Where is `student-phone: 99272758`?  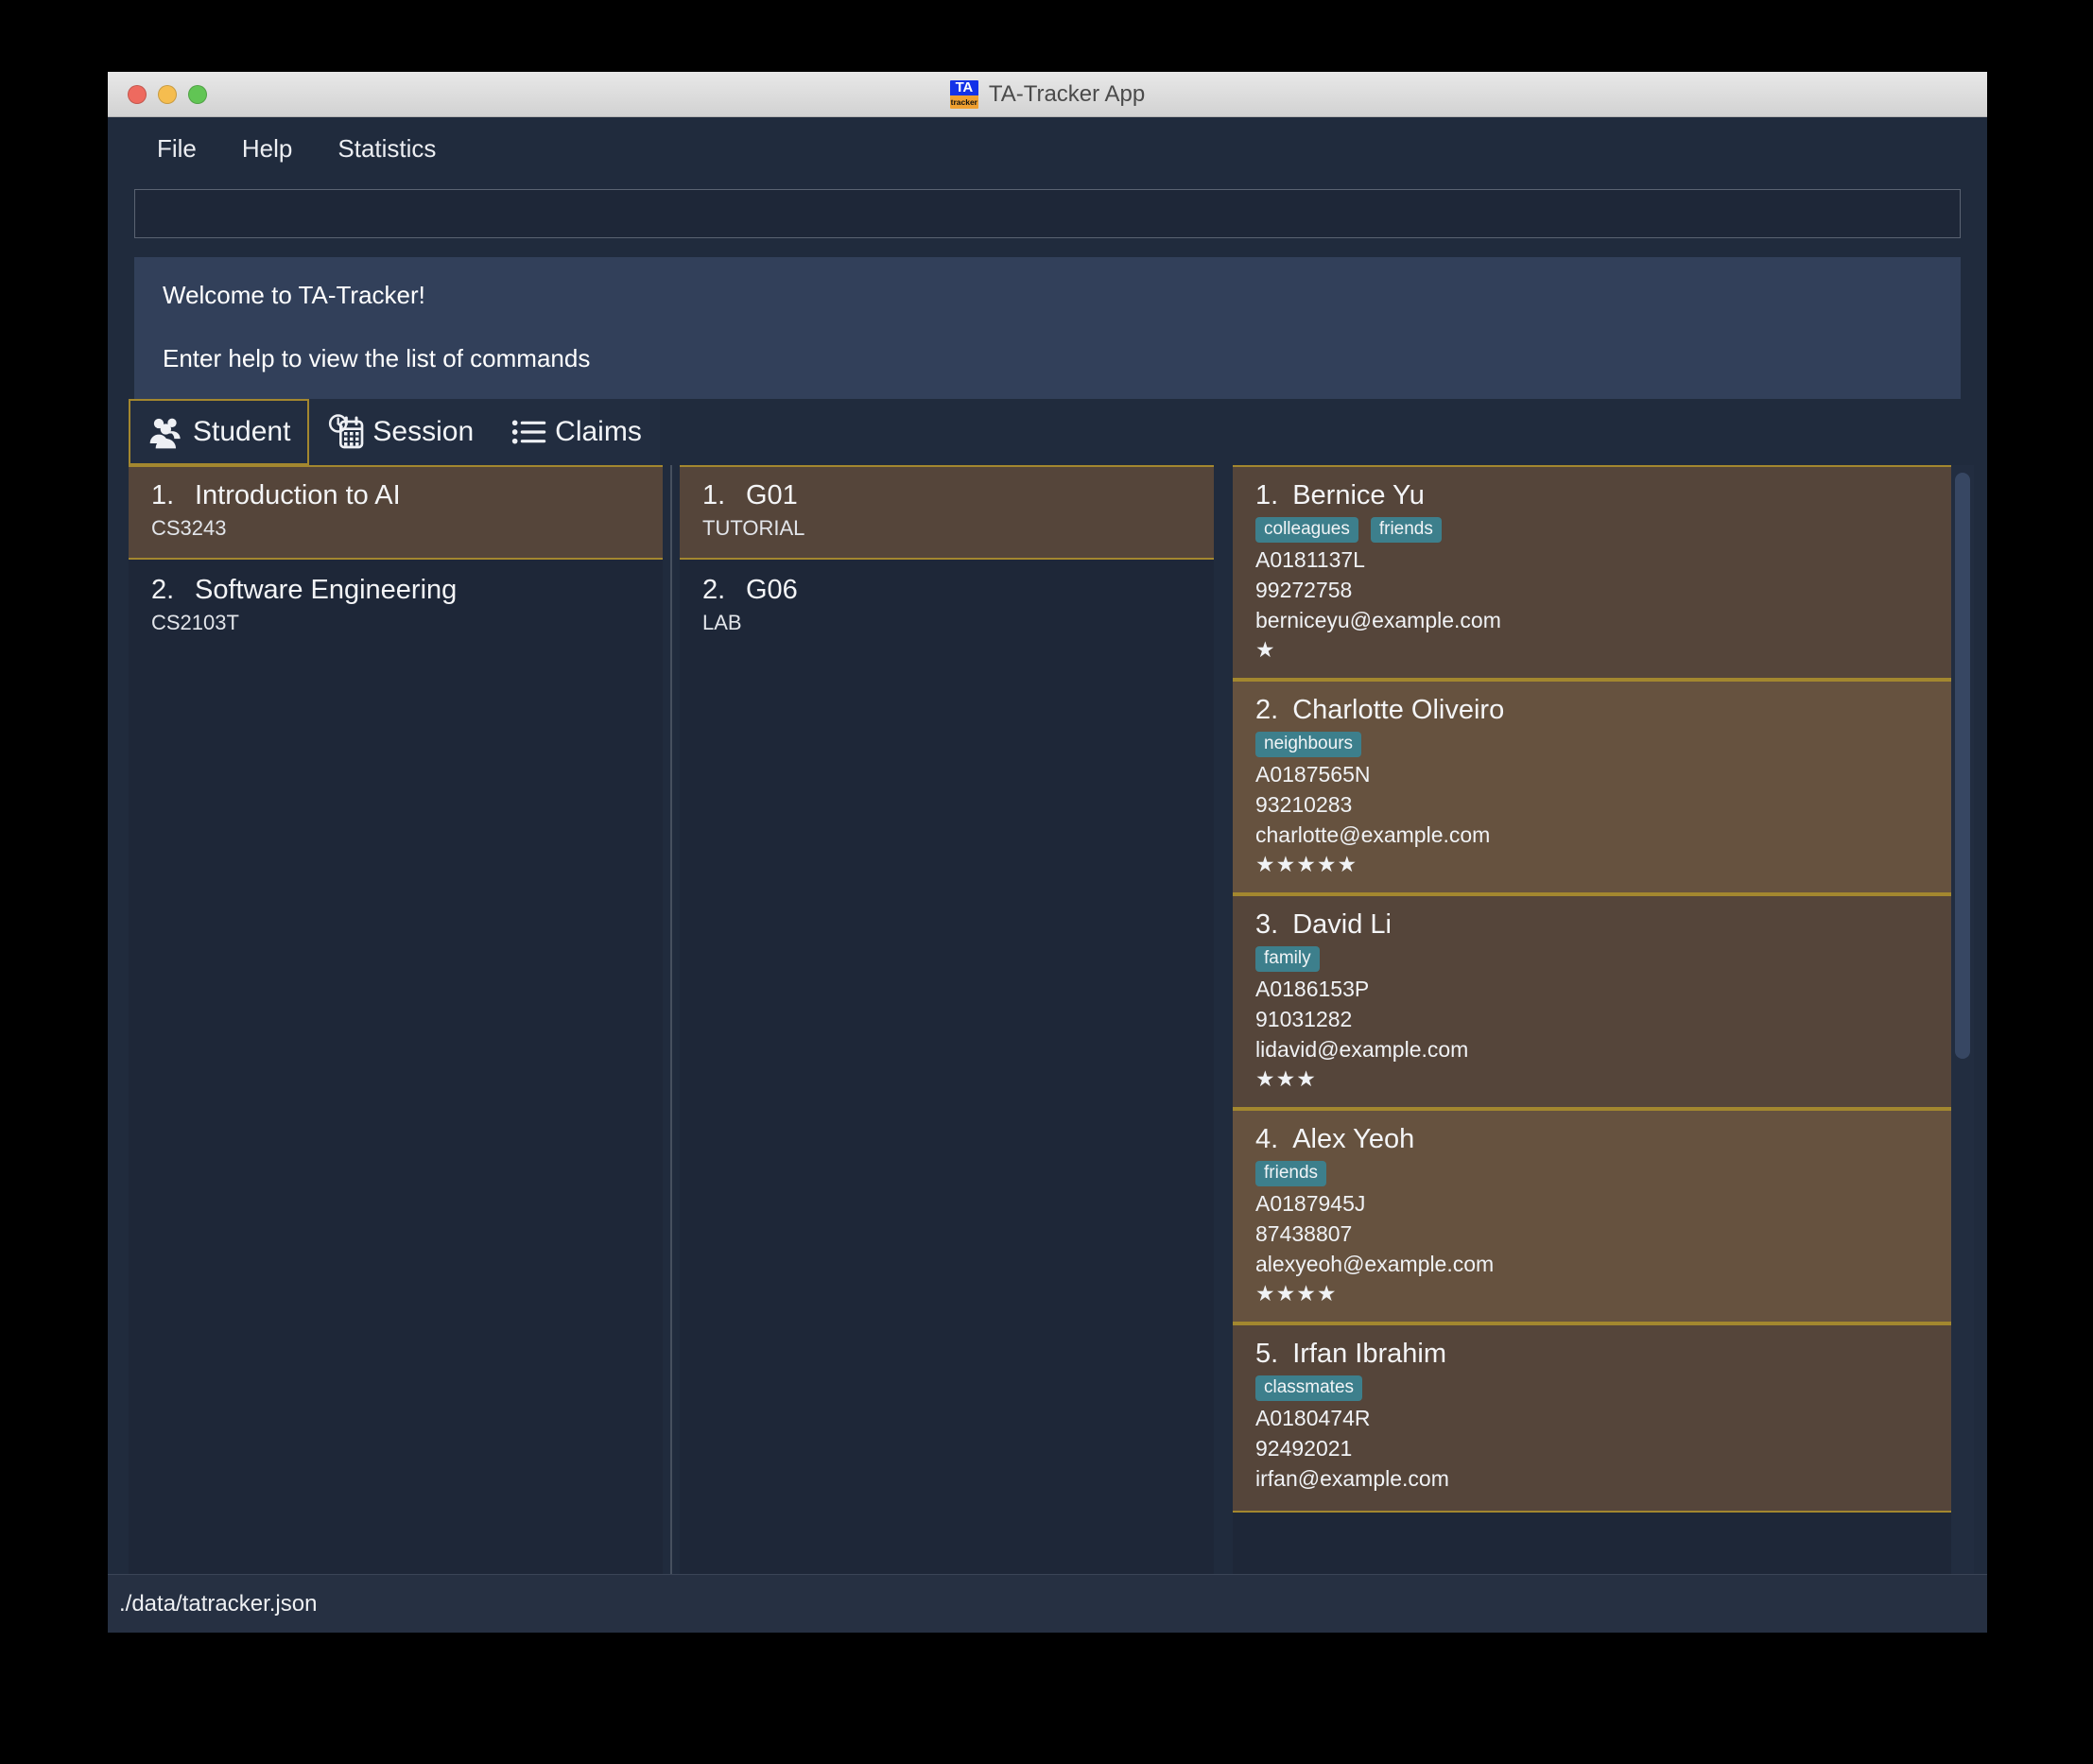
student-phone: 99272758 is located at coordinates (1304, 590).